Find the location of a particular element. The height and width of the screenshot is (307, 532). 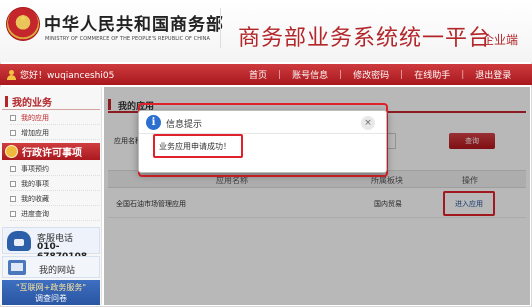

my-website-link: 我的网站 is located at coordinates (51, 267).